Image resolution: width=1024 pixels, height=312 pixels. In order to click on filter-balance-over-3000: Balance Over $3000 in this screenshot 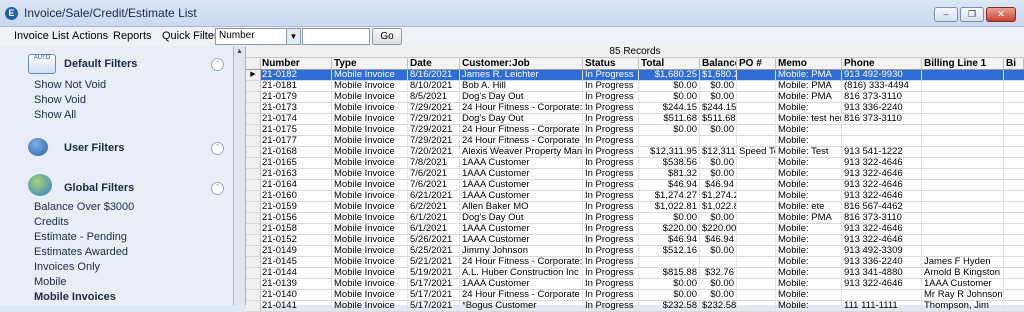, I will do `click(84, 207)`.